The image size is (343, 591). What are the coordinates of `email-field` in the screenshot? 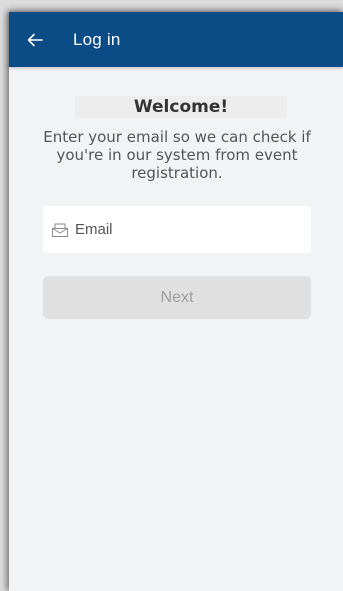 It's located at (177, 229).